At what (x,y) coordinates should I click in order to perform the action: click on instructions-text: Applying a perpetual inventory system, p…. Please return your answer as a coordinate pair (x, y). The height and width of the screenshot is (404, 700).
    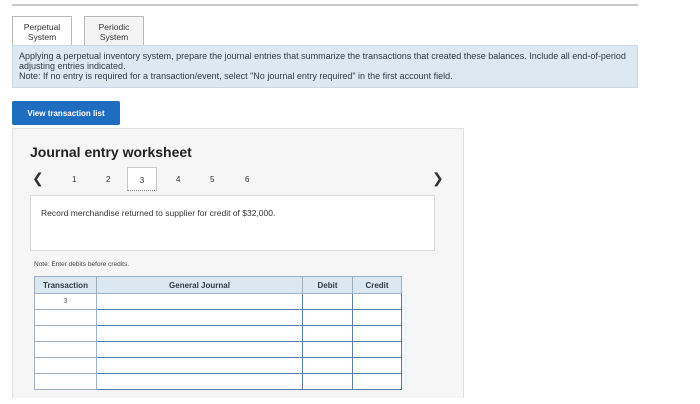
    Looking at the image, I should click on (322, 61).